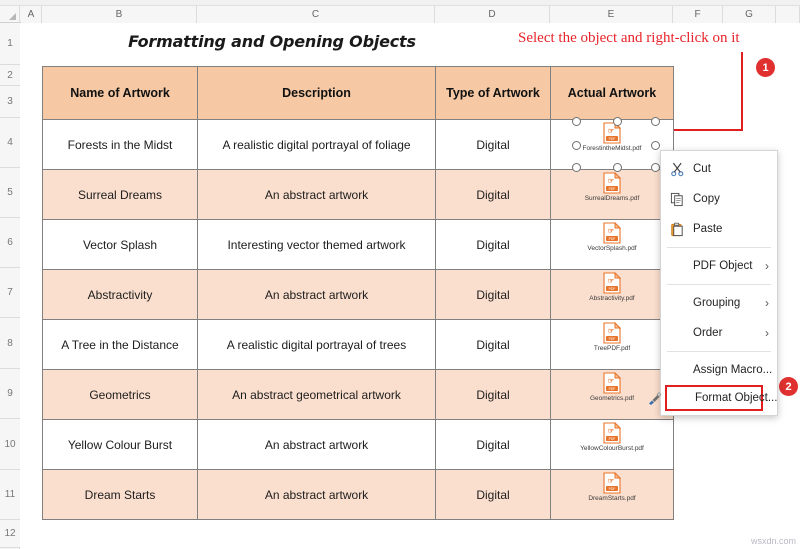 This screenshot has width=800, height=549. Describe the element at coordinates (316, 244) in the screenshot. I see `cell-description: Interesting vector themed artwork` at that location.